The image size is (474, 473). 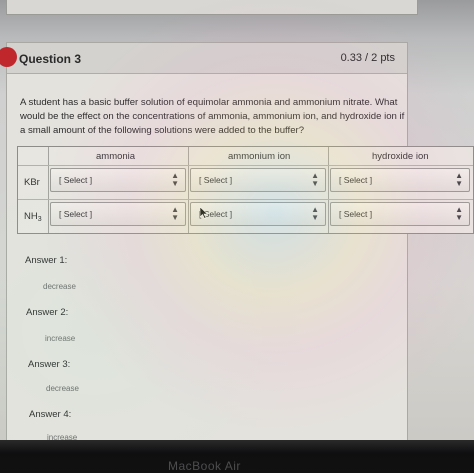 What do you see at coordinates (259, 156) in the screenshot?
I see `column-header-ammonium-ion: ammonium ion` at bounding box center [259, 156].